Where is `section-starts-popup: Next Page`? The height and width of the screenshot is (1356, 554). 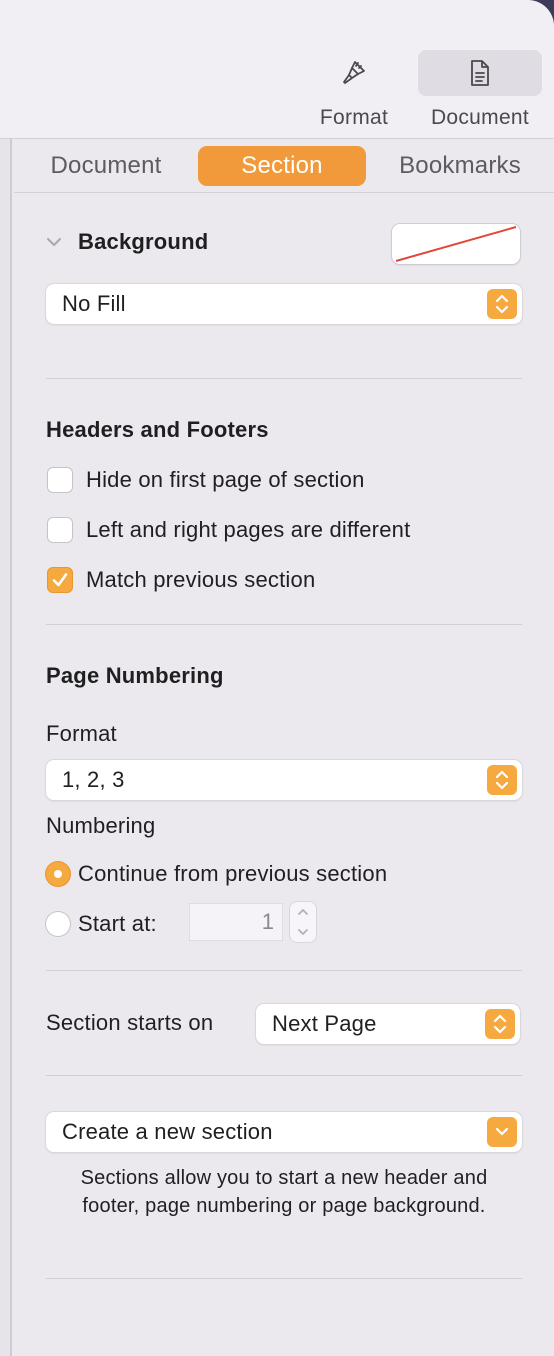
section-starts-popup: Next Page is located at coordinates (388, 1024).